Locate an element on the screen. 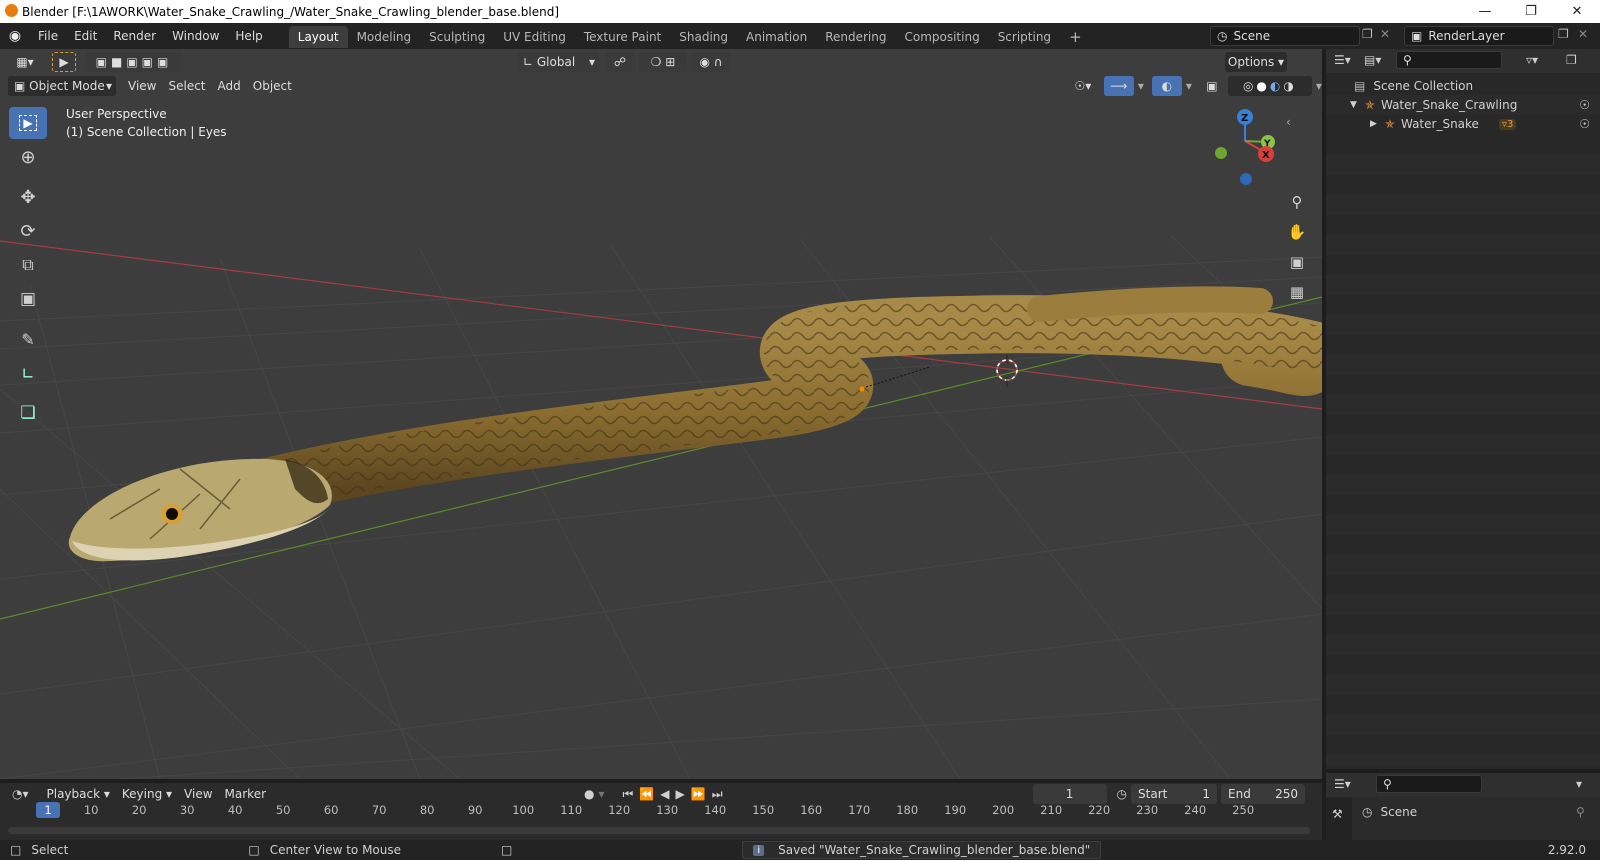 This screenshot has height=860, width=1600. tool-settings-icon: ⚒ is located at coordinates (1337, 814).